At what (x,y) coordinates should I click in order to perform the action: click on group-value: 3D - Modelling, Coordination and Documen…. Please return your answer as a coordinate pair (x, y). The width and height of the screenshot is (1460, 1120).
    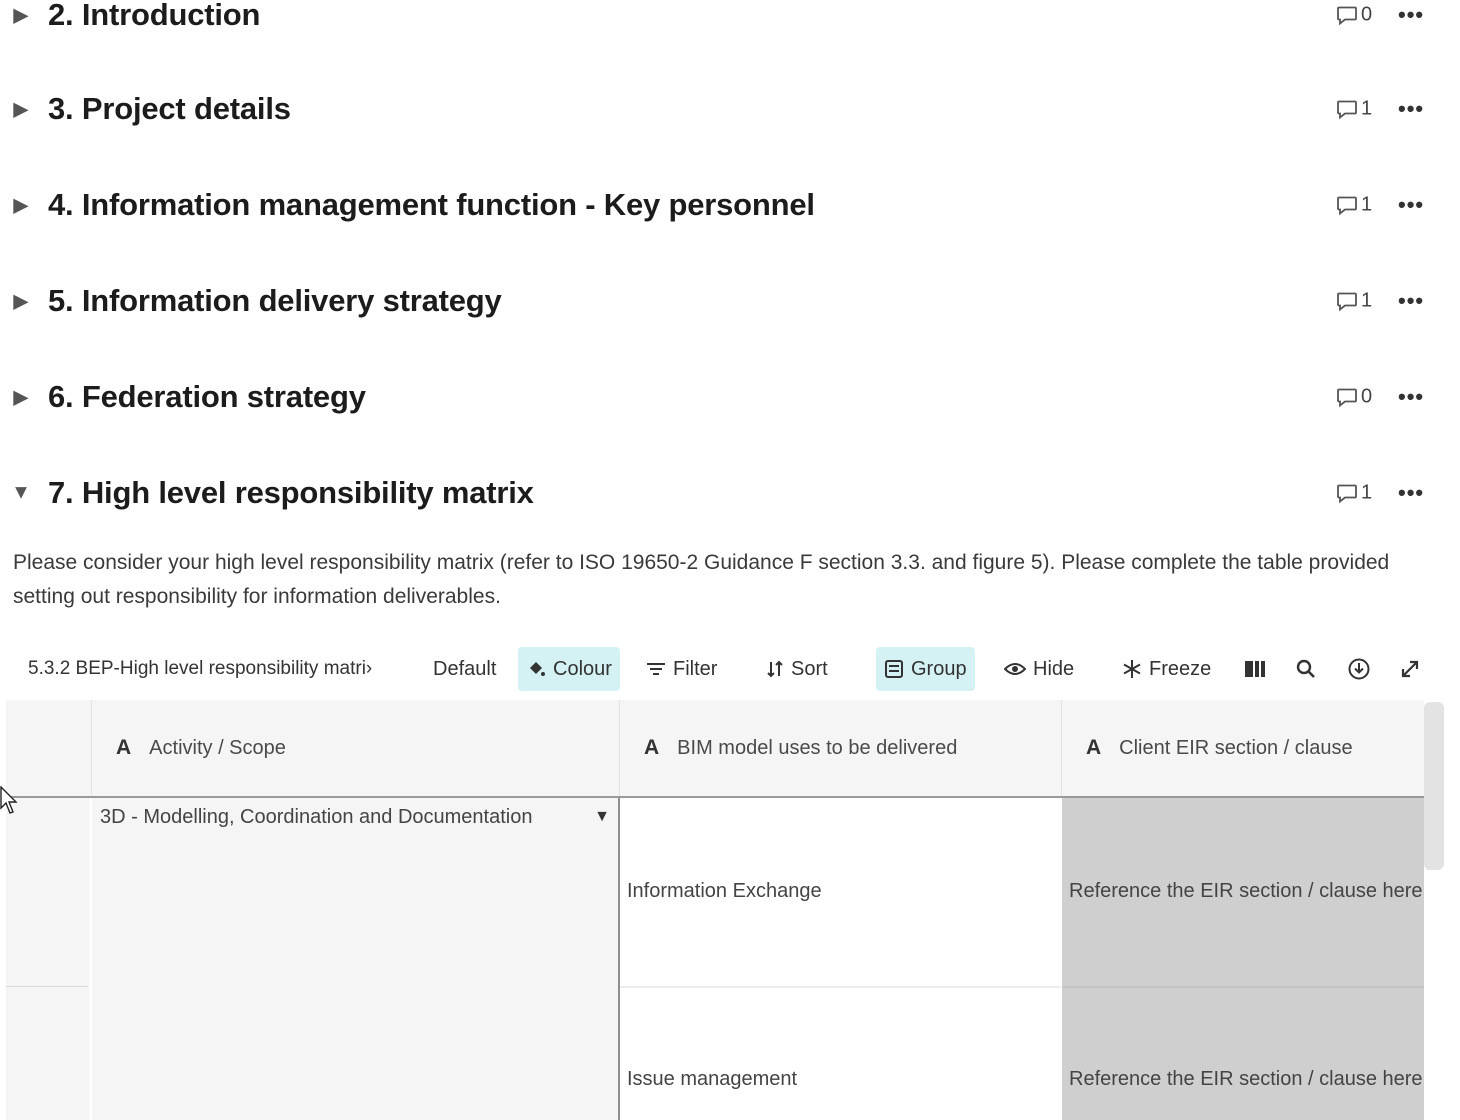
    Looking at the image, I should click on (316, 817).